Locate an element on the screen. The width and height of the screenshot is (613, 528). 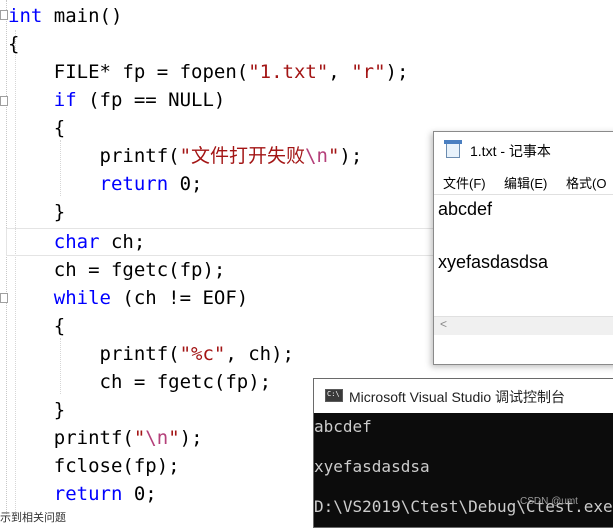
code-token: "r" is located at coordinates (368, 72).